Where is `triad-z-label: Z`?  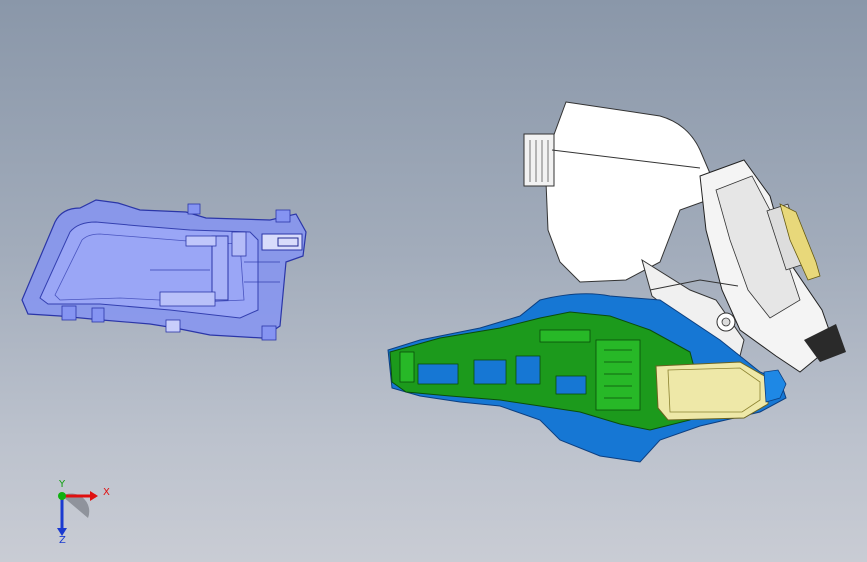
triad-z-label: Z is located at coordinates (62, 540).